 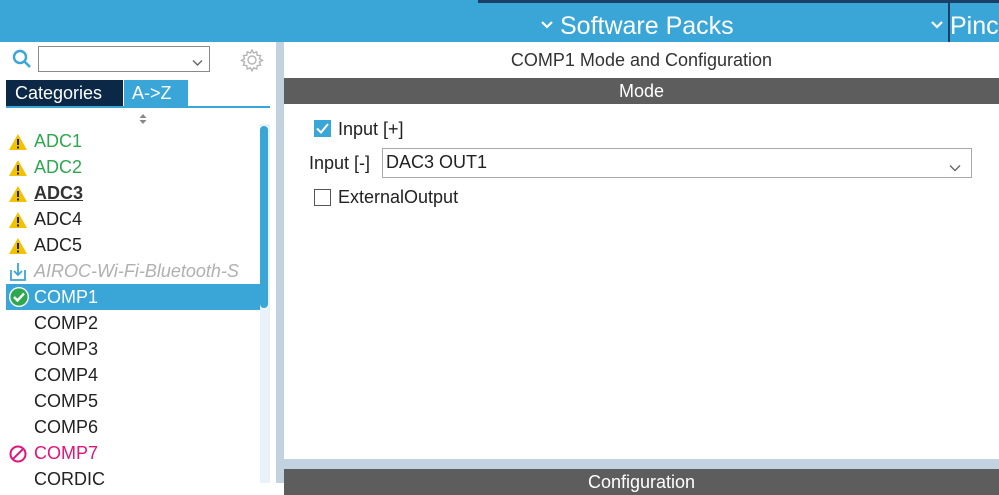 What do you see at coordinates (58, 219) in the screenshot?
I see `list-item-label: ADC4` at bounding box center [58, 219].